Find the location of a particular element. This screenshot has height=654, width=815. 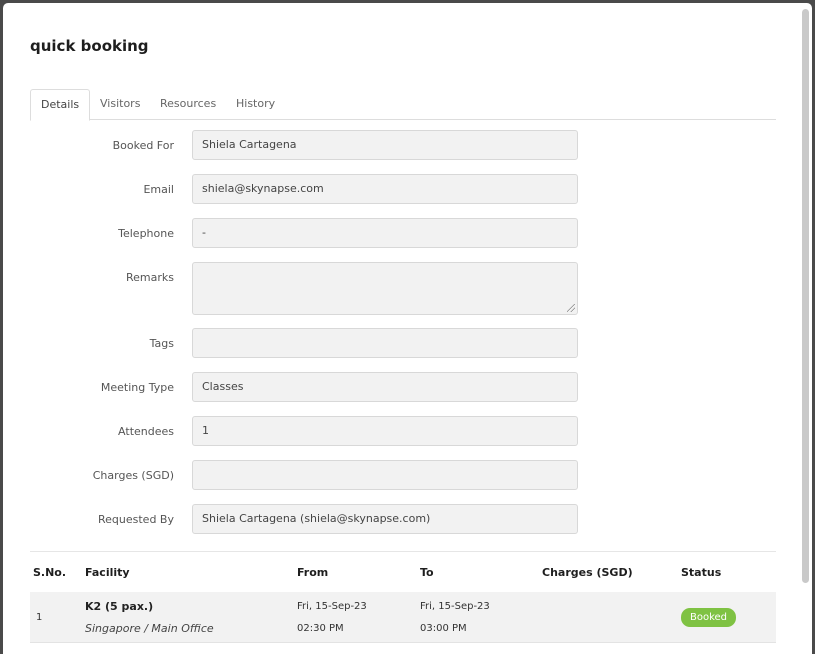

vertical-scrollbar is located at coordinates (805, 296).